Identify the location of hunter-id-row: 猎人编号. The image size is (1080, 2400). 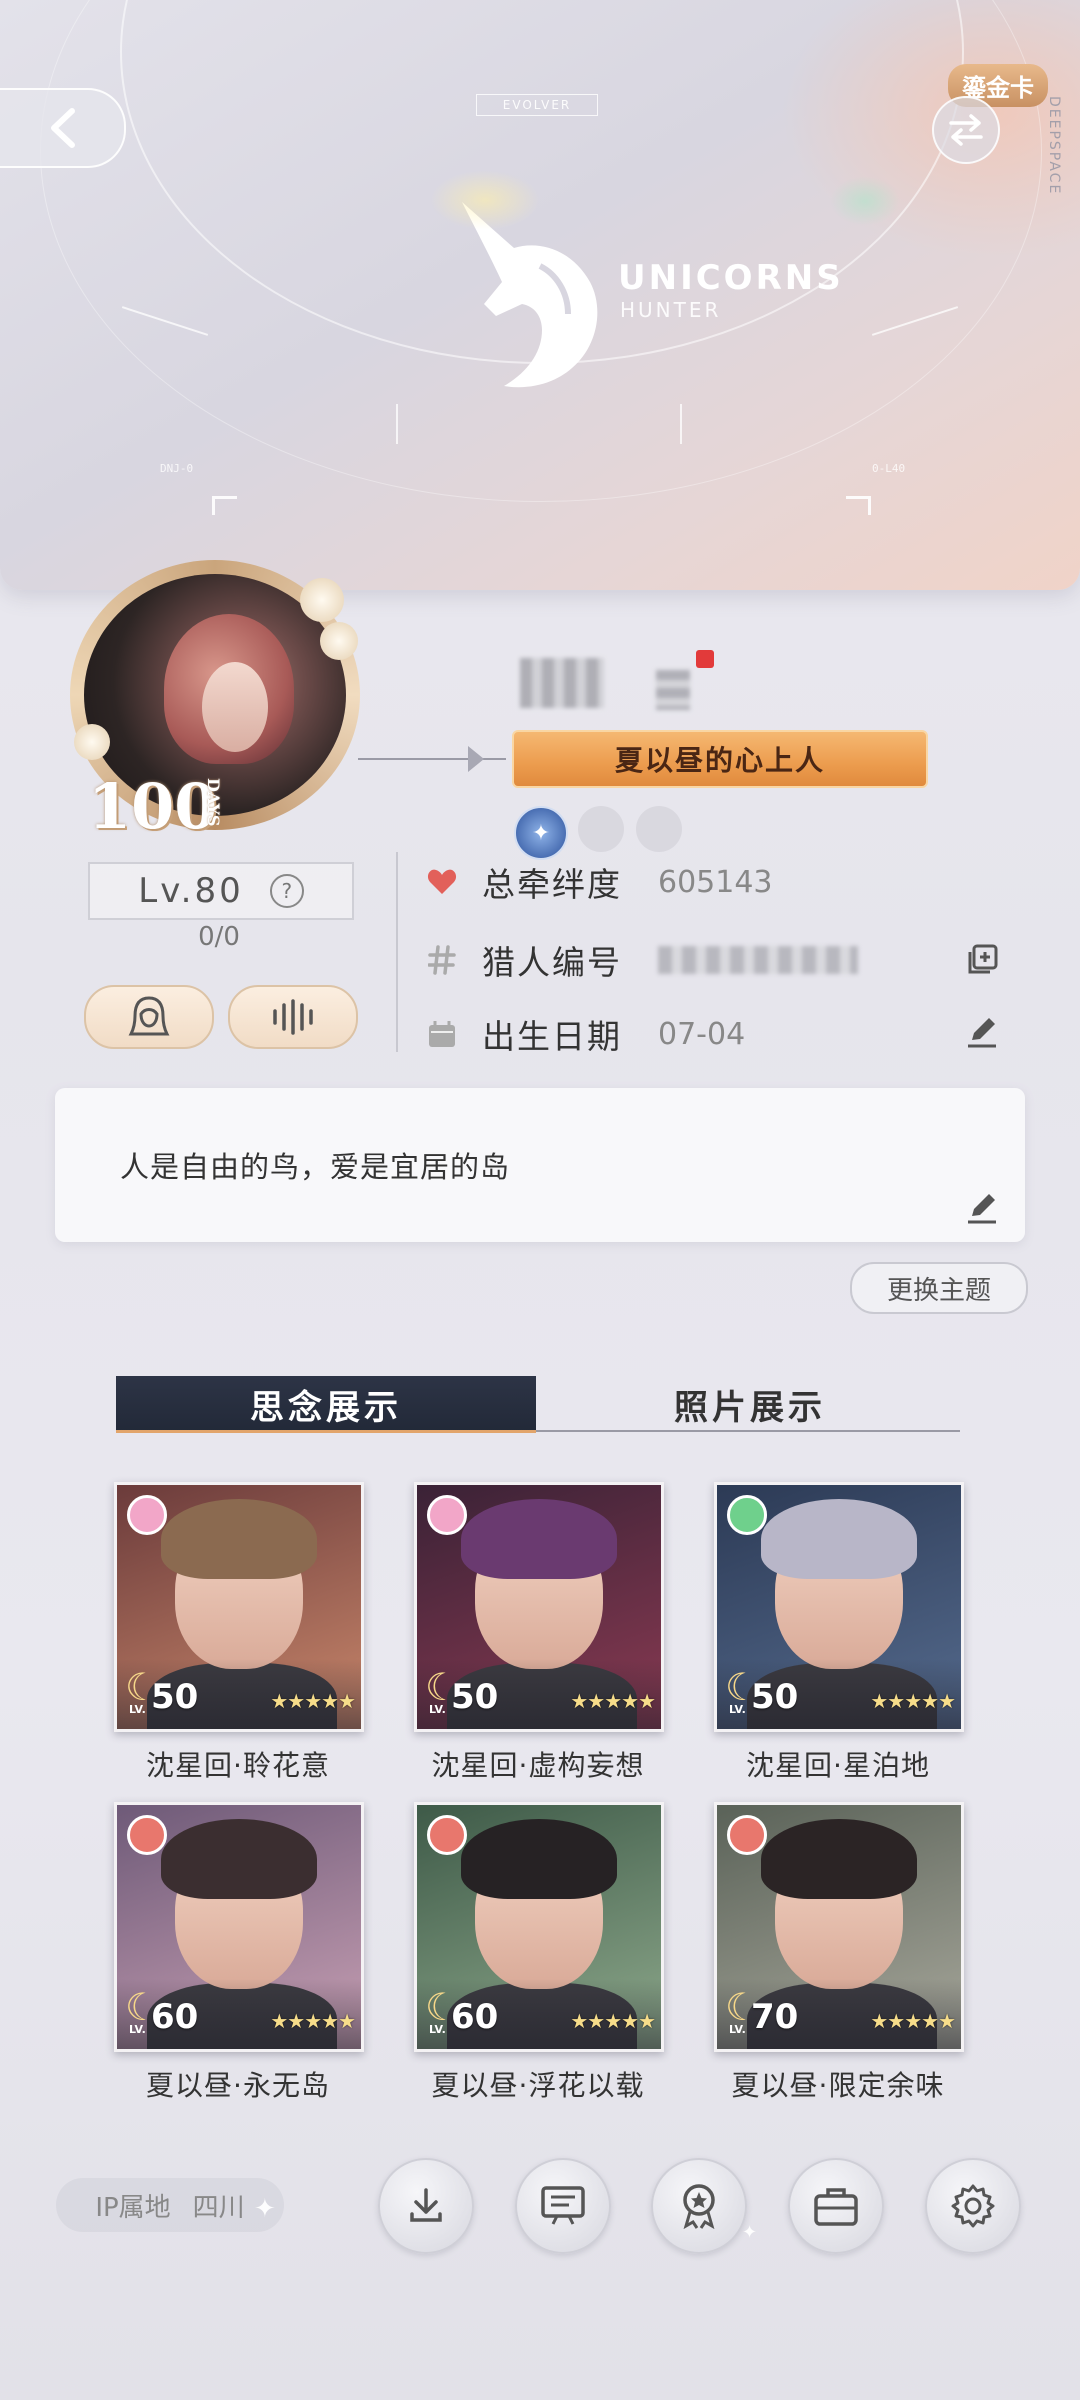
(641, 960).